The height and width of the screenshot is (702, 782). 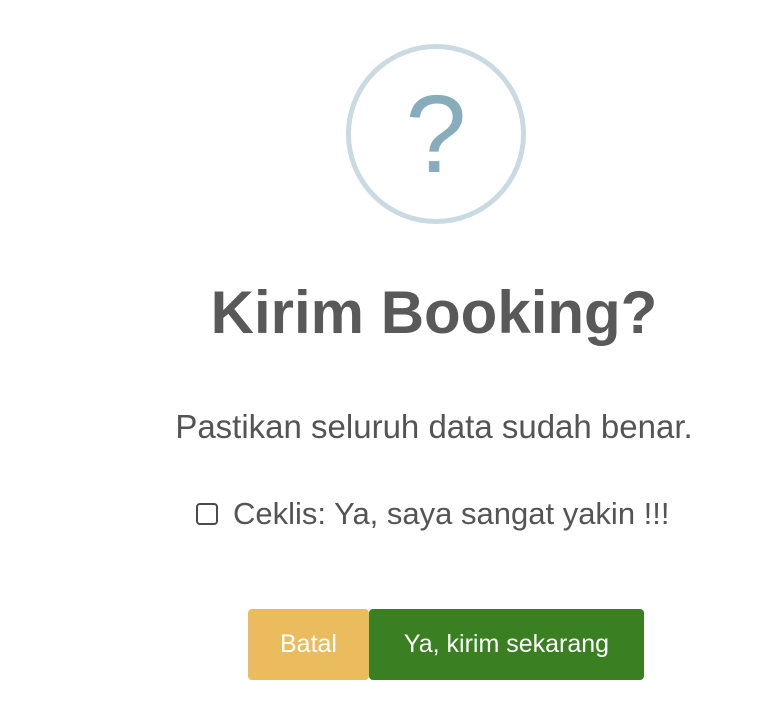 I want to click on confirmation-checkbox, so click(x=207, y=514).